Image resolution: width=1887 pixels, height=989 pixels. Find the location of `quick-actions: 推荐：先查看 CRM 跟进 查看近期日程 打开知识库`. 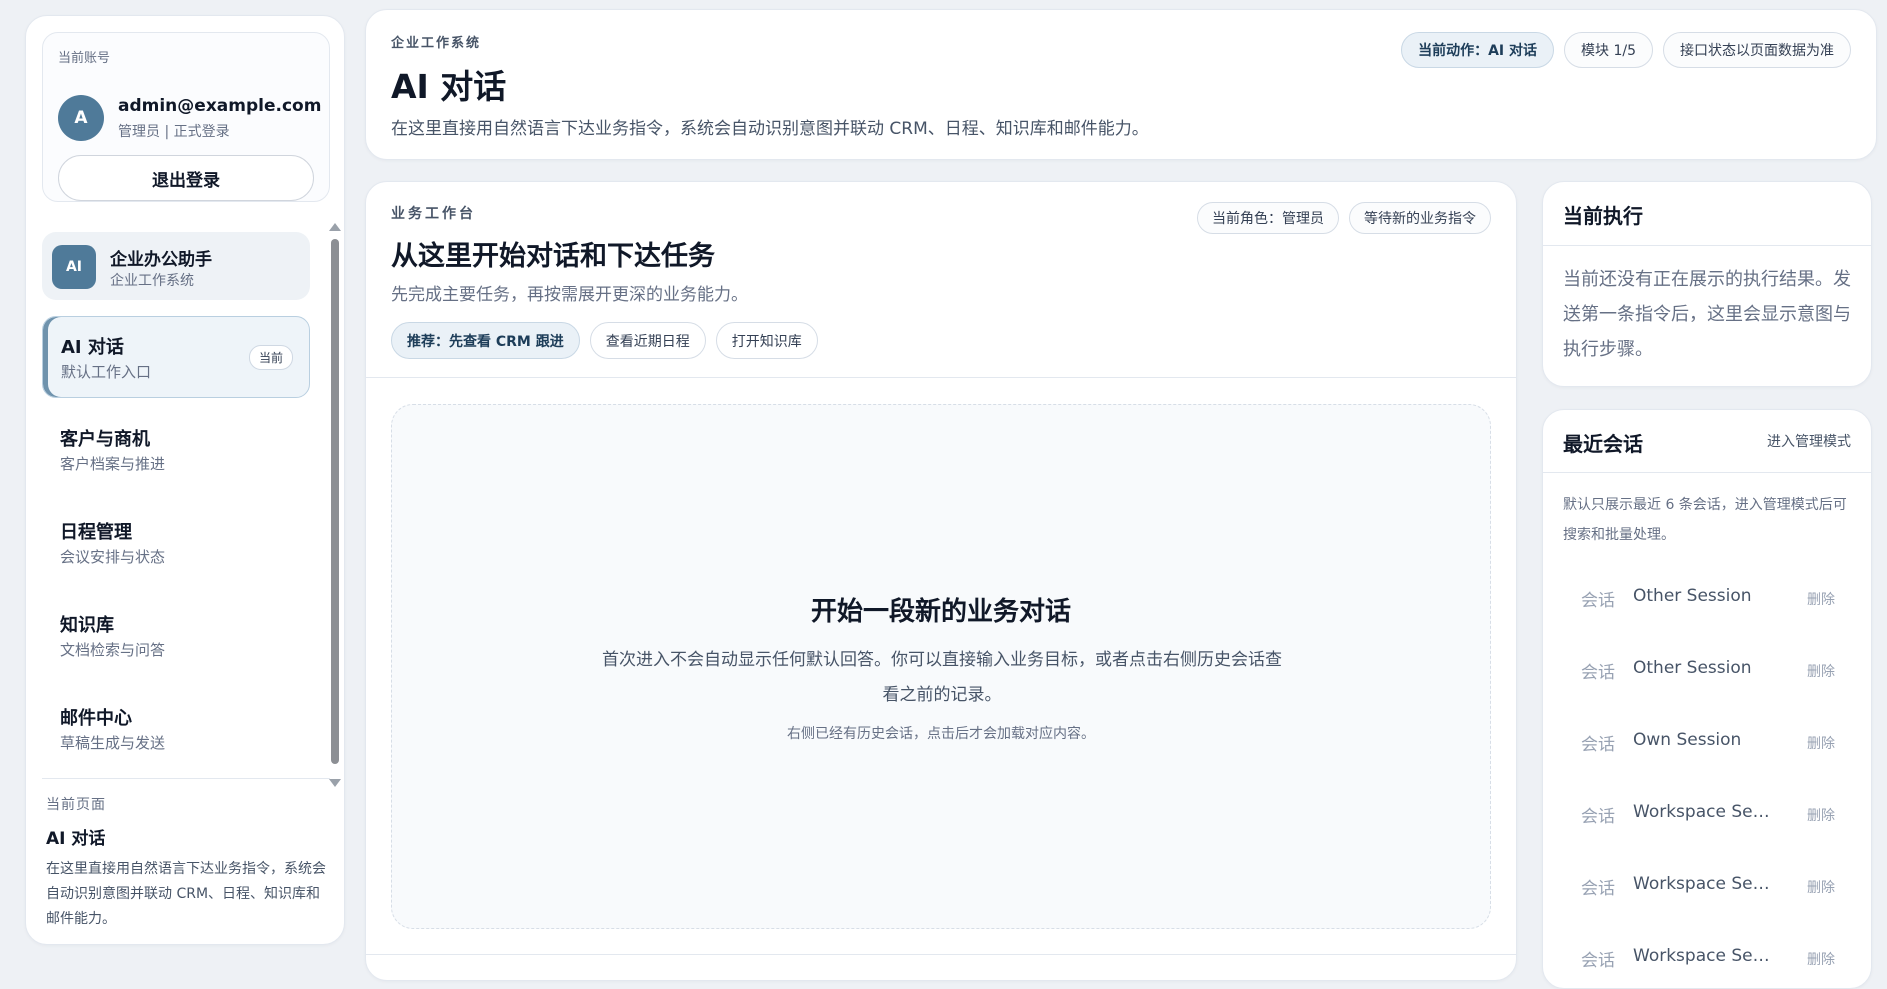

quick-actions: 推荐：先查看 CRM 跟进 查看近期日程 打开知识库 is located at coordinates (604, 340).